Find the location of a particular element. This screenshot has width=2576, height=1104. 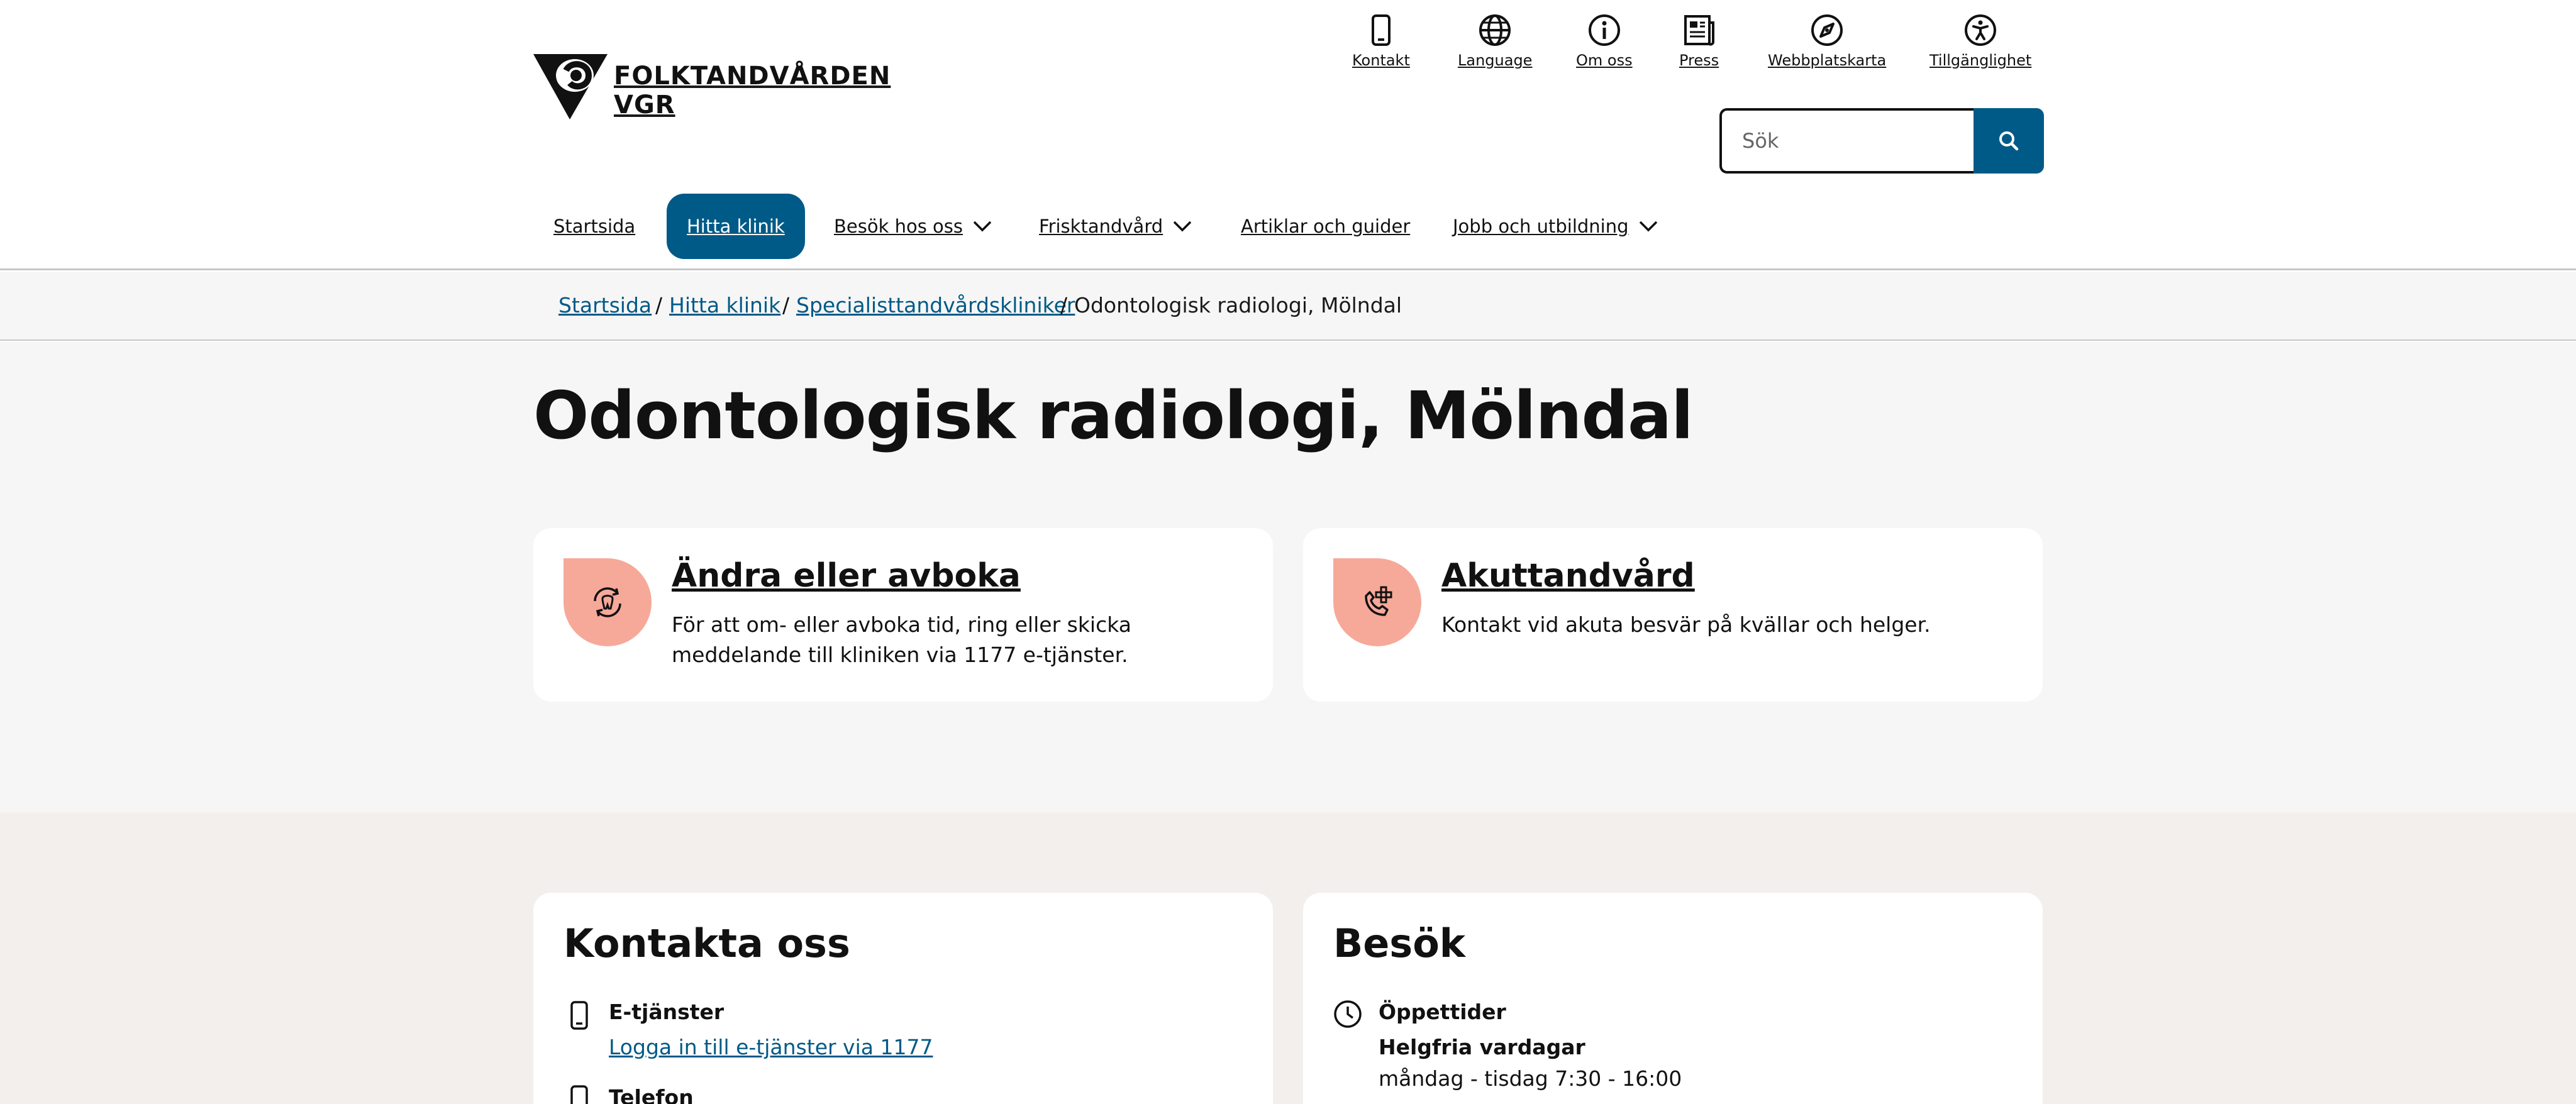

utility-label: Tillgänglighet is located at coordinates (1980, 60).